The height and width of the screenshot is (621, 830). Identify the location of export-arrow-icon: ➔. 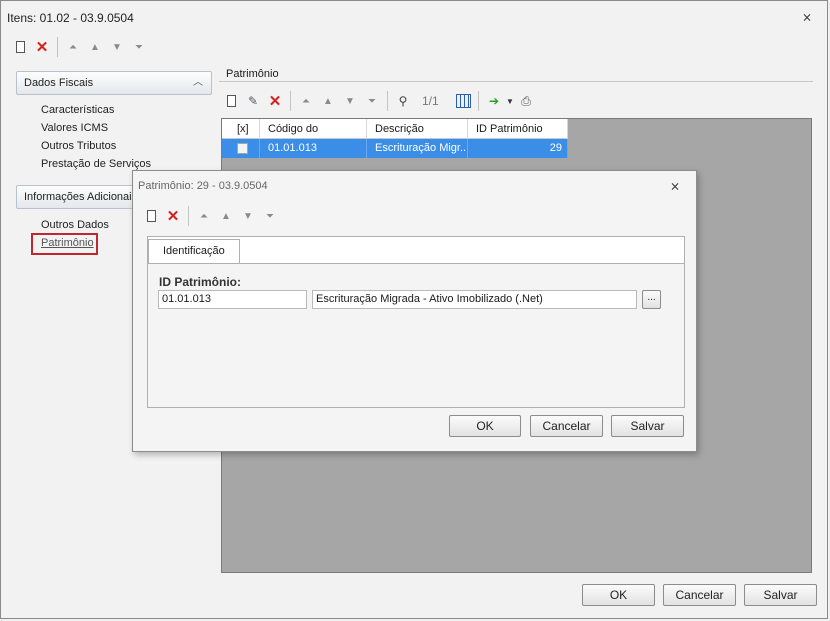
(494, 101).